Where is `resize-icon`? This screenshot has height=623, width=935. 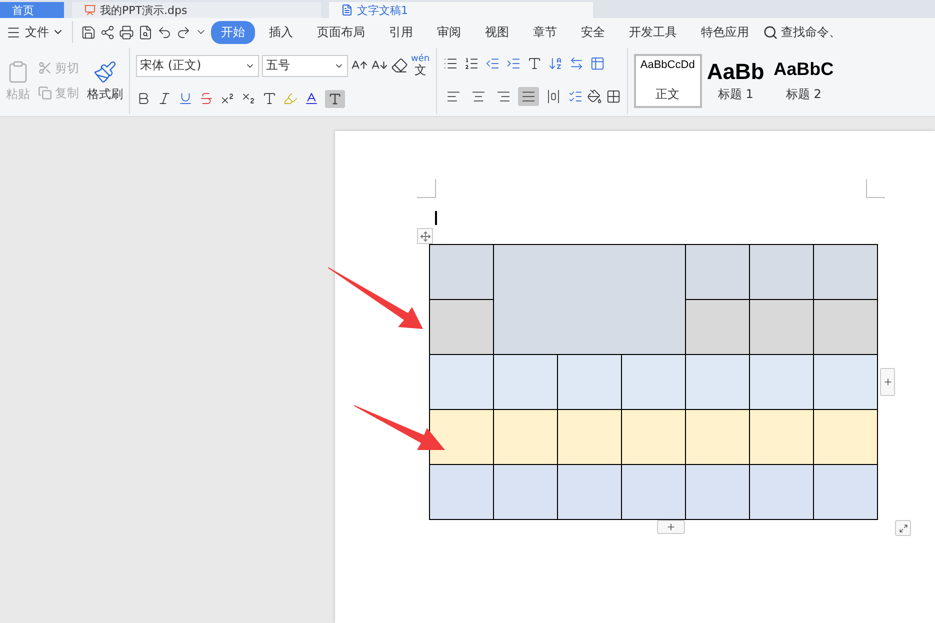
resize-icon is located at coordinates (903, 528).